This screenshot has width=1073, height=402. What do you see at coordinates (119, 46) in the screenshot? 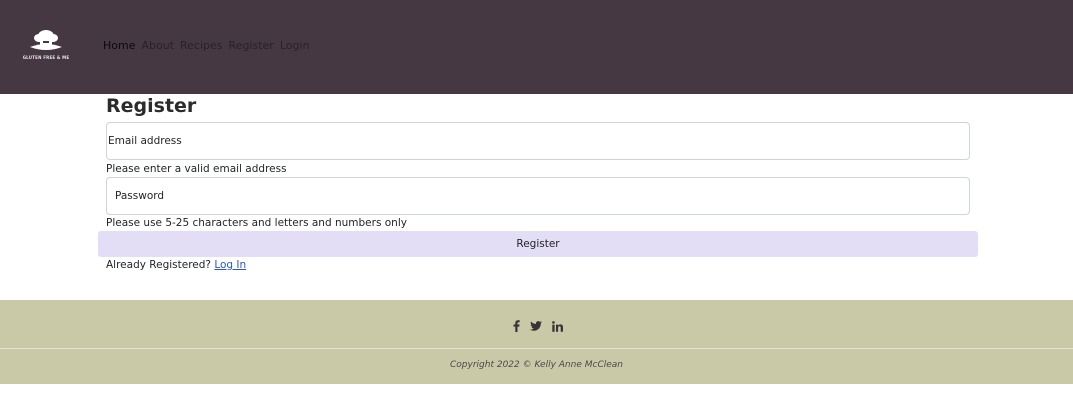
I see `nav-link-home: Home` at bounding box center [119, 46].